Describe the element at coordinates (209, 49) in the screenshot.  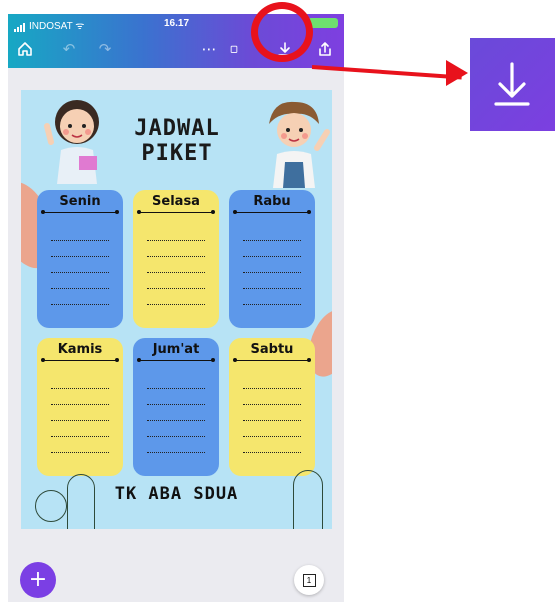
I see `more-icon: ⋯` at that location.